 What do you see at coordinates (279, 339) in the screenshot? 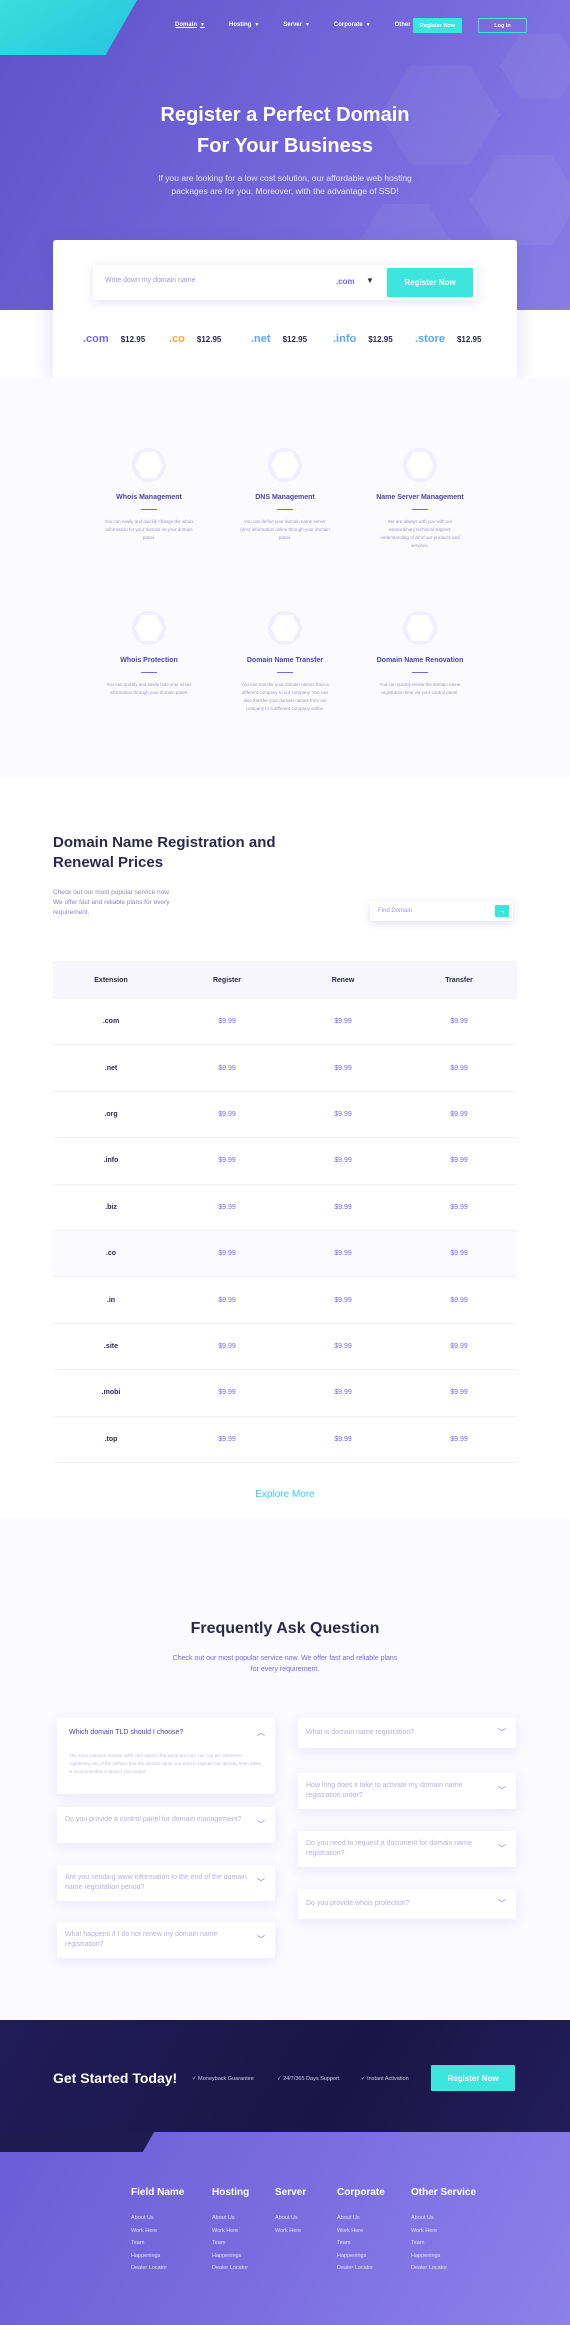
I see `tld-price-item: .net $12.95` at bounding box center [279, 339].